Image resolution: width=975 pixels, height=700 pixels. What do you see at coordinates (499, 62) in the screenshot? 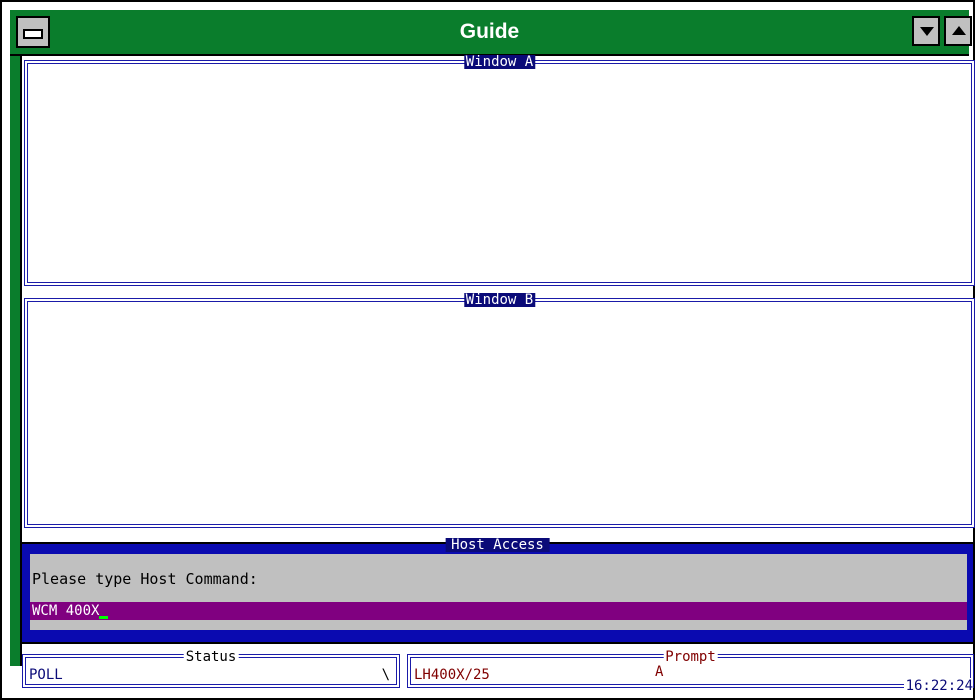
I see `window-a-title: Window A` at bounding box center [499, 62].